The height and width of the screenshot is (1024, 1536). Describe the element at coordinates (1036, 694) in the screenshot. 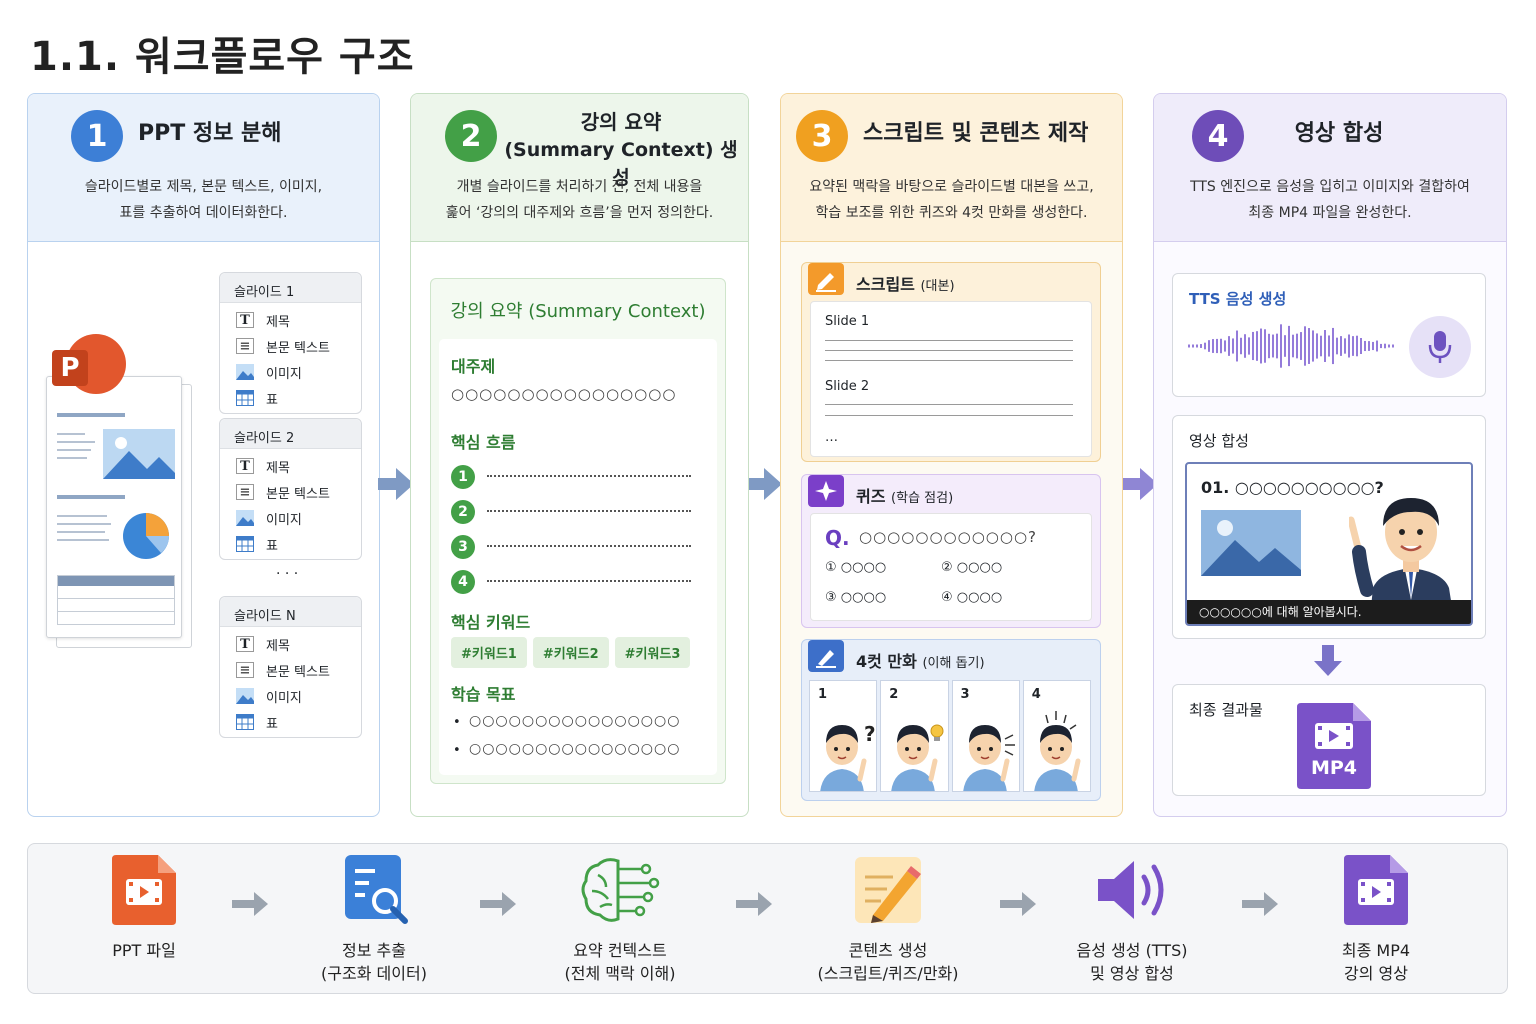

I see `comic-panel-number: 4` at that location.